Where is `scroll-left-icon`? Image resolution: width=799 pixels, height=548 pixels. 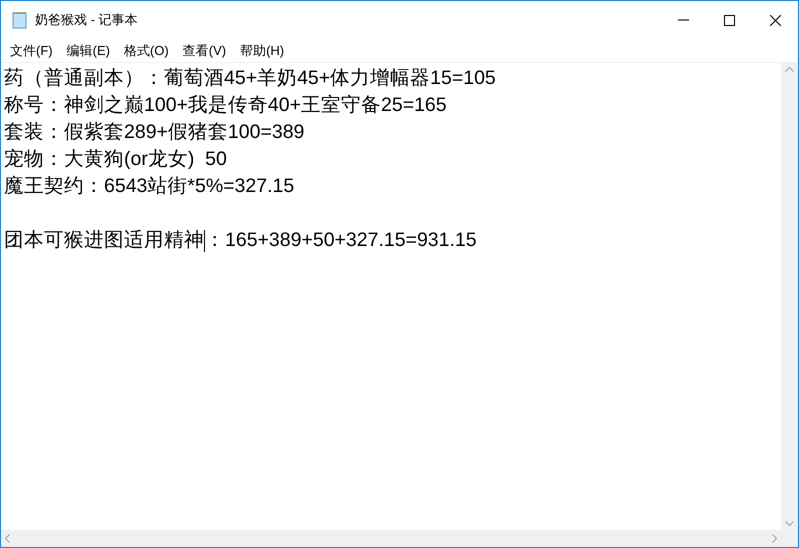 scroll-left-icon is located at coordinates (7, 538).